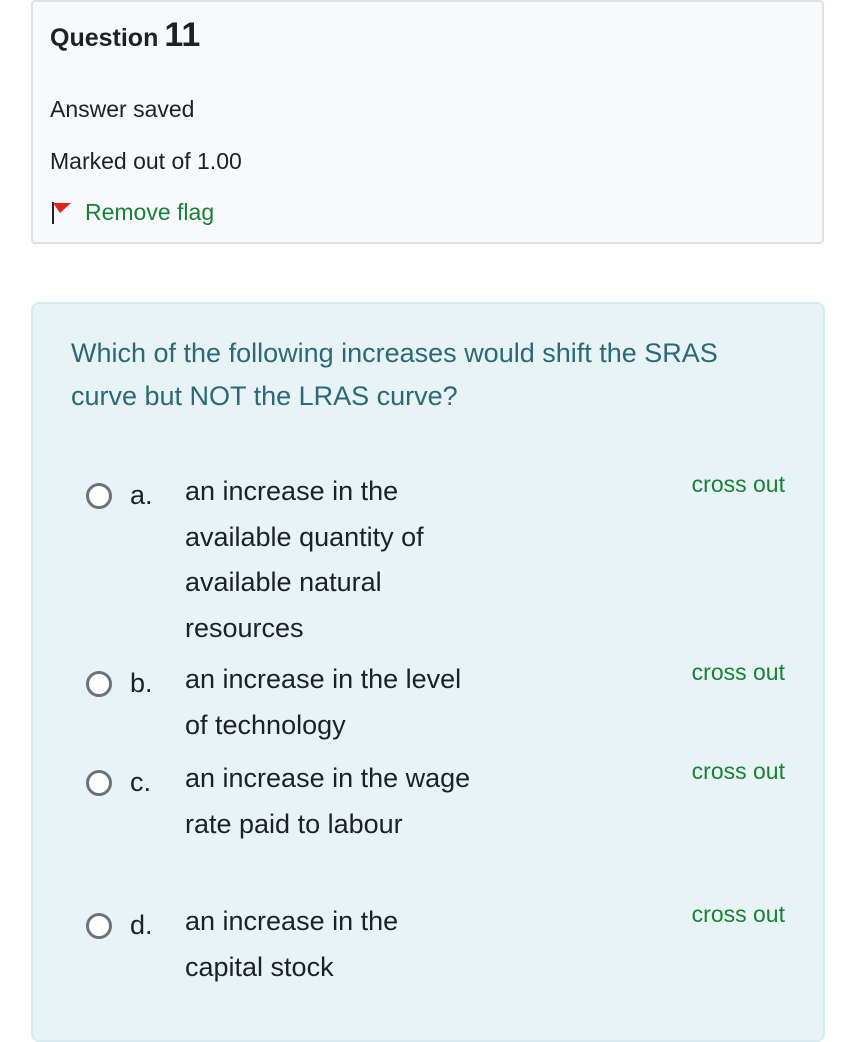 This screenshot has height=1042, width=853. What do you see at coordinates (99, 783) in the screenshot?
I see `radio-button-c` at bounding box center [99, 783].